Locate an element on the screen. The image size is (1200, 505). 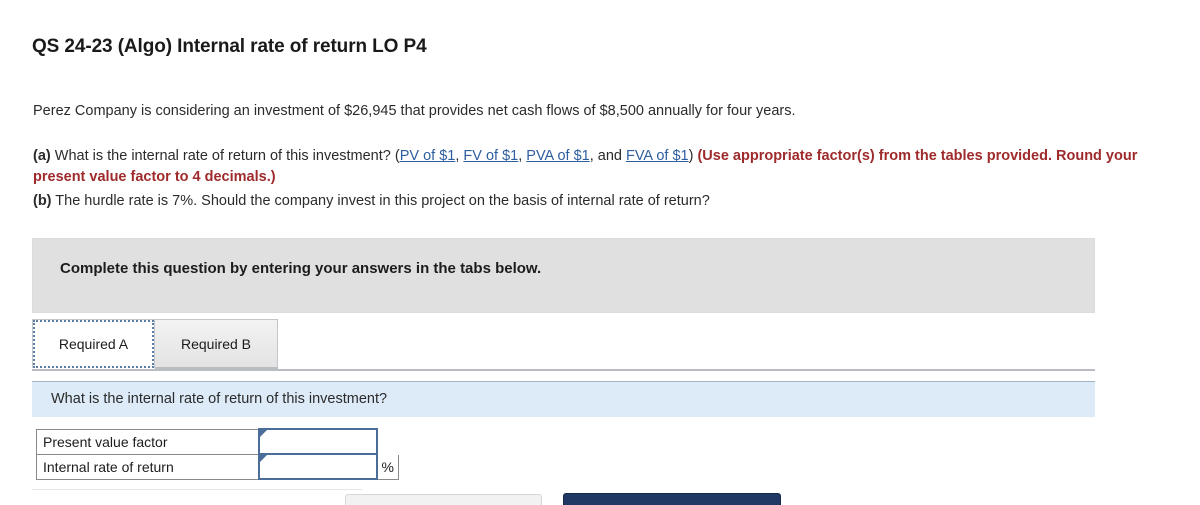
part-a-marker: (a) is located at coordinates (42, 156).